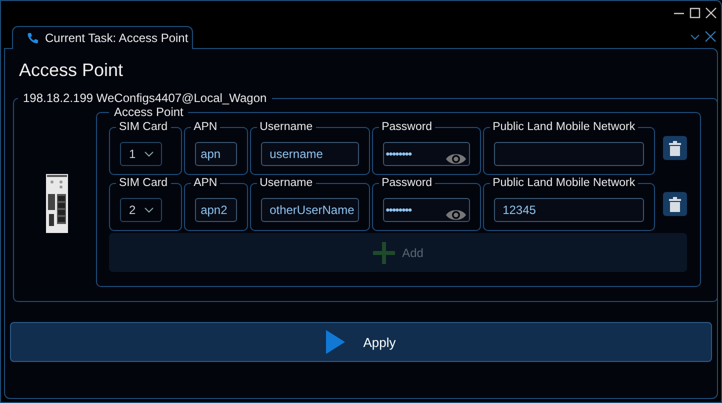  What do you see at coordinates (569, 210) in the screenshot?
I see `plmn-field: 12345` at bounding box center [569, 210].